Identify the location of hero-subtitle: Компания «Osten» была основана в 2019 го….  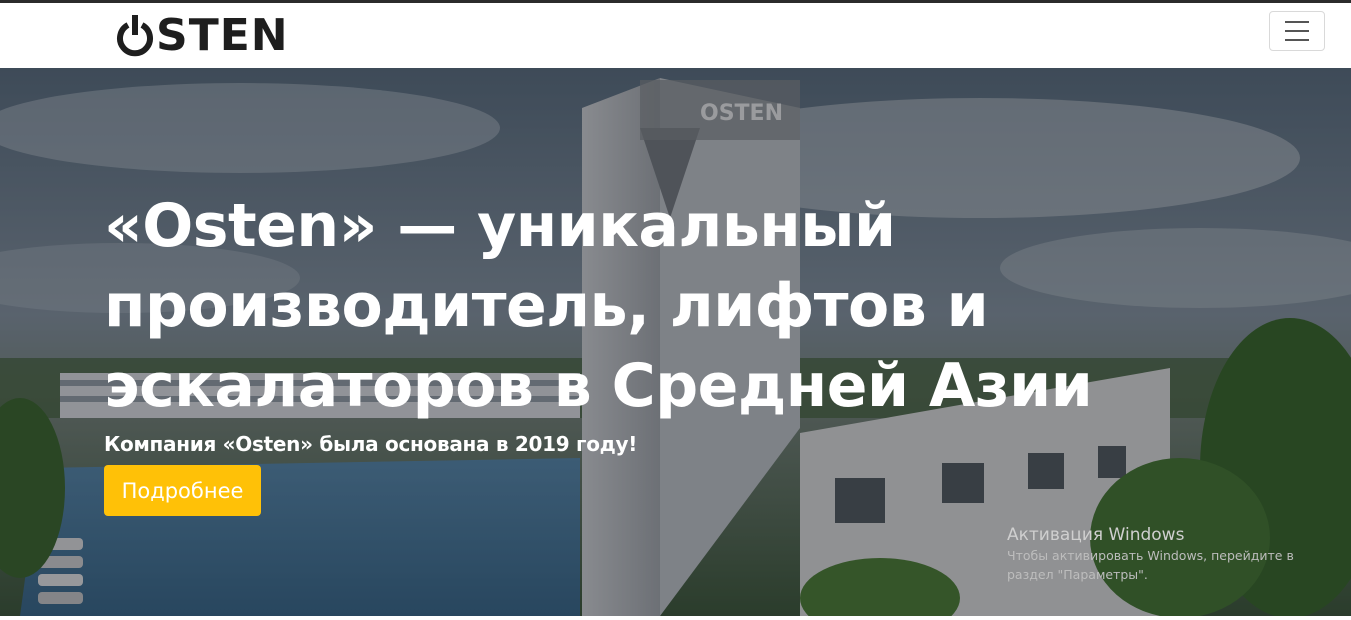
(371, 444).